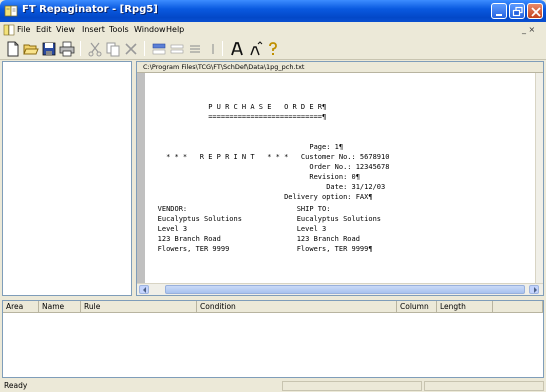 This screenshot has height=392, width=546. I want to click on separator-icon, so click(213, 49).